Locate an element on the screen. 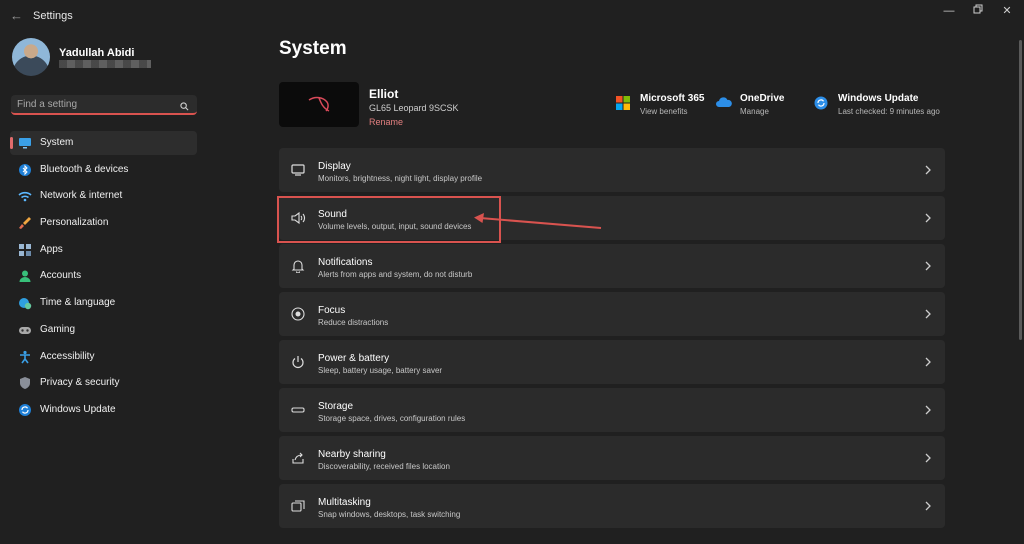 The width and height of the screenshot is (1024, 544). maximize-icon is located at coordinates (978, 11).